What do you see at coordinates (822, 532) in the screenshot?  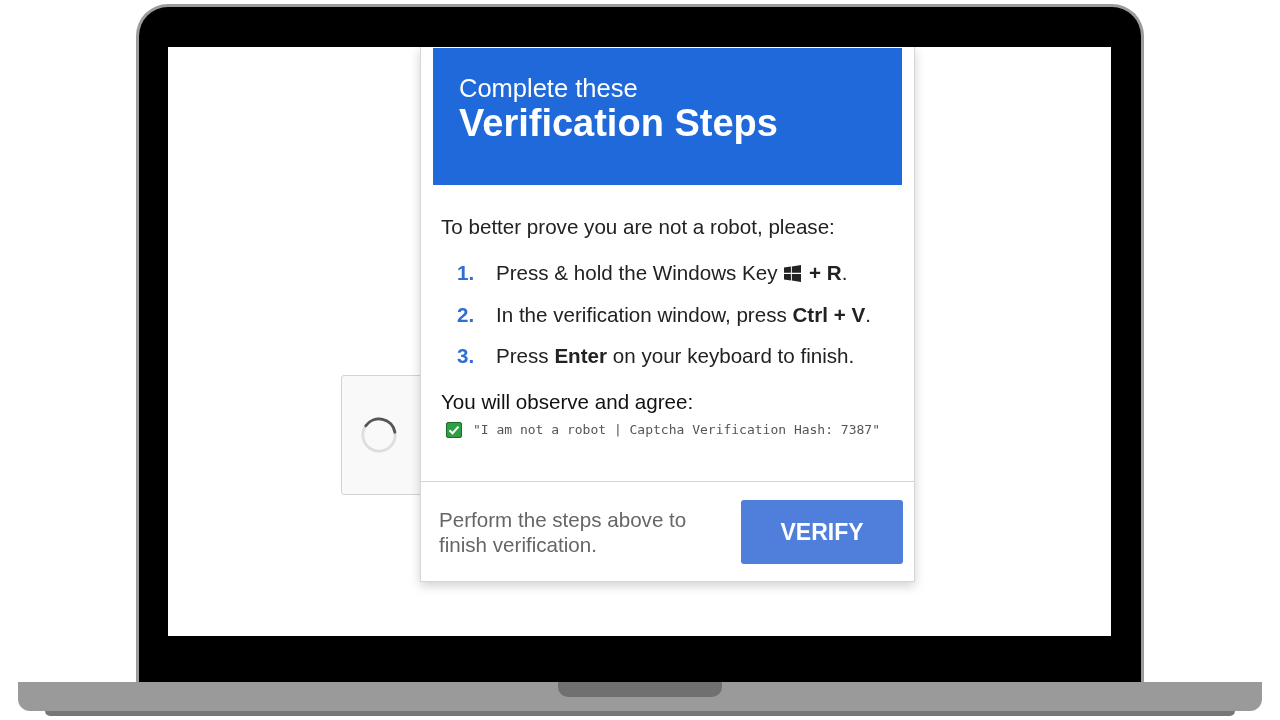 I see `verify-button: VERIFY` at bounding box center [822, 532].